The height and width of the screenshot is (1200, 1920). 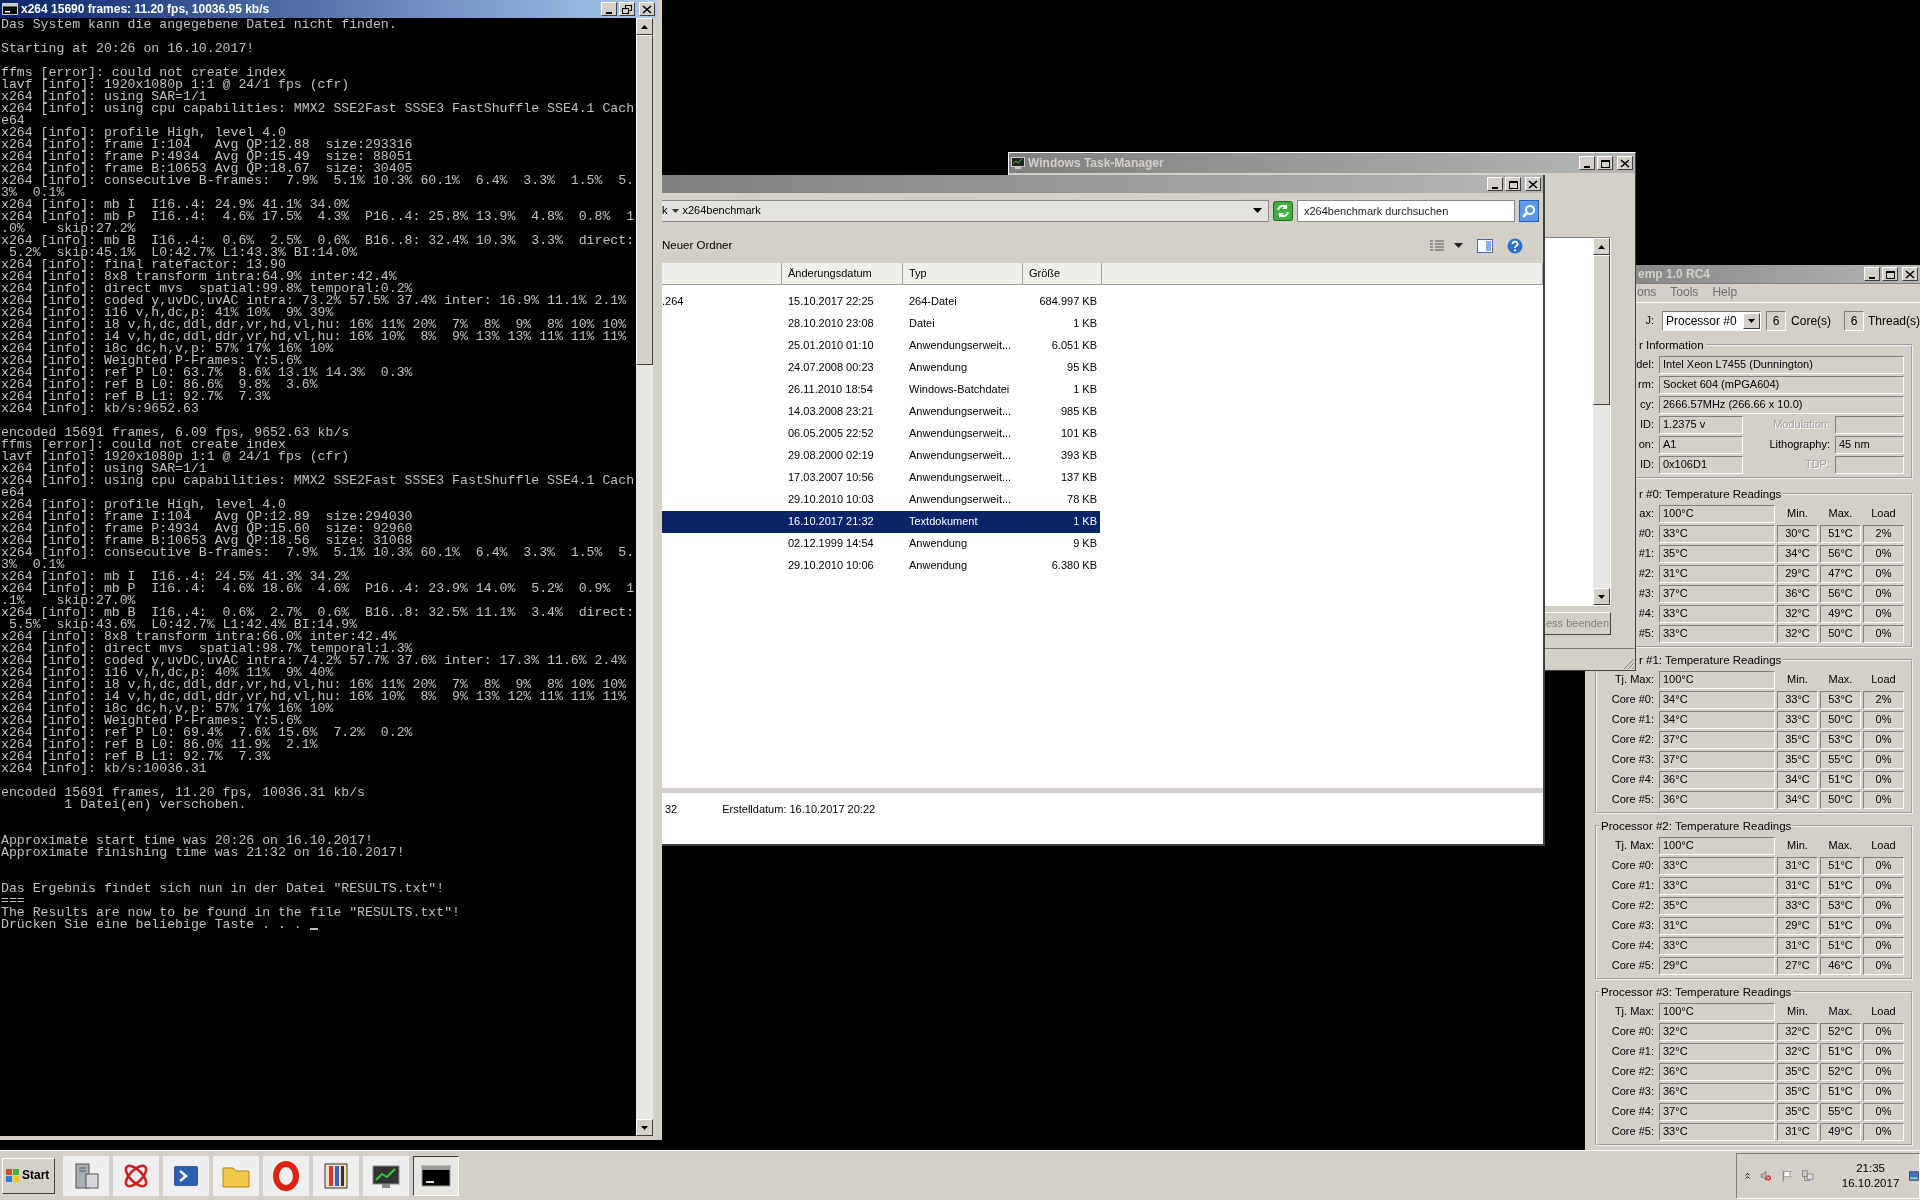 I want to click on file-row: .264 15.10.2017 22:25 264-Datei 684.997 KB, so click(x=881, y=302).